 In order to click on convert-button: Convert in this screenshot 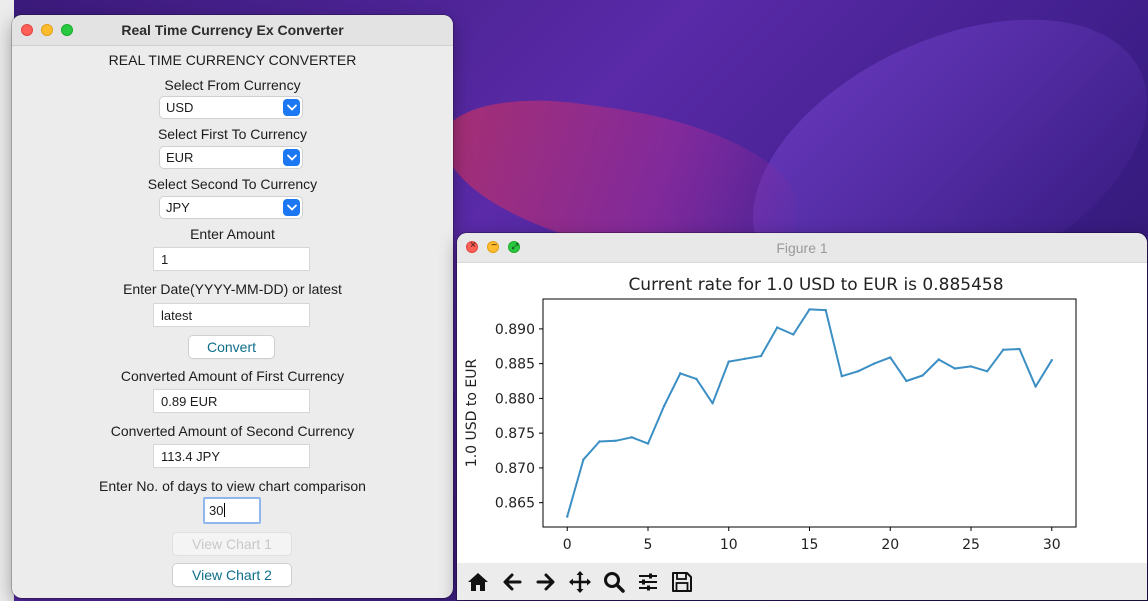, I will do `click(231, 347)`.